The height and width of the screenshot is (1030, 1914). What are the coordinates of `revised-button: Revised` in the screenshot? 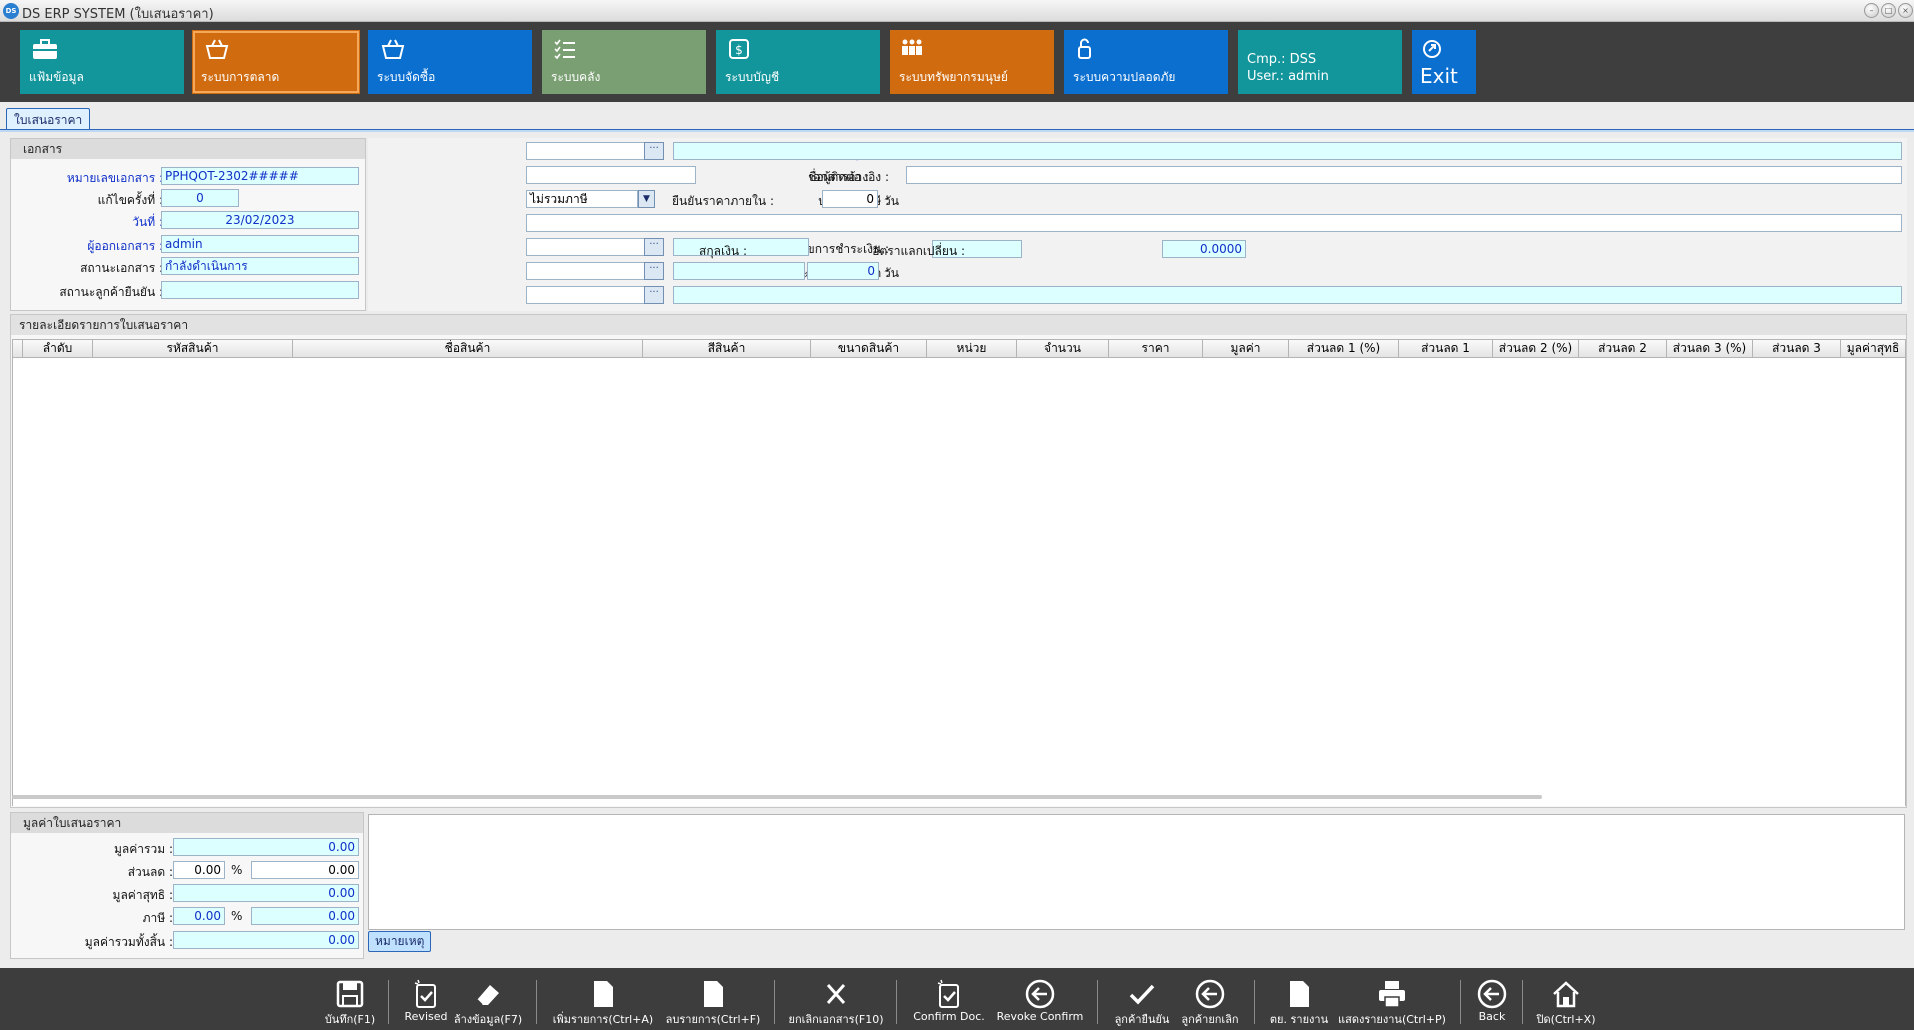 It's located at (426, 1000).